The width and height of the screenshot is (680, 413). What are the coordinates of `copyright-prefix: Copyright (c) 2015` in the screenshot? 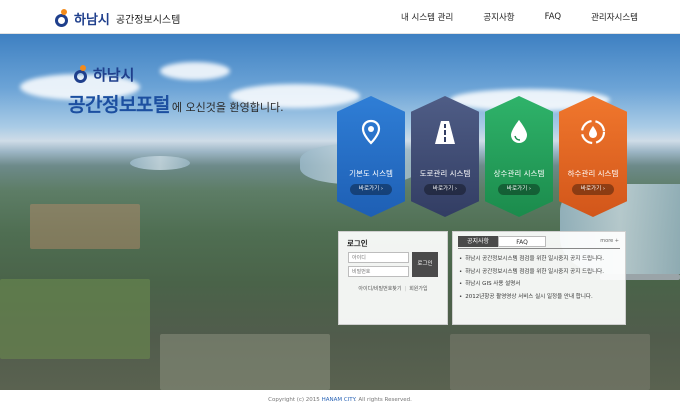 It's located at (295, 400).